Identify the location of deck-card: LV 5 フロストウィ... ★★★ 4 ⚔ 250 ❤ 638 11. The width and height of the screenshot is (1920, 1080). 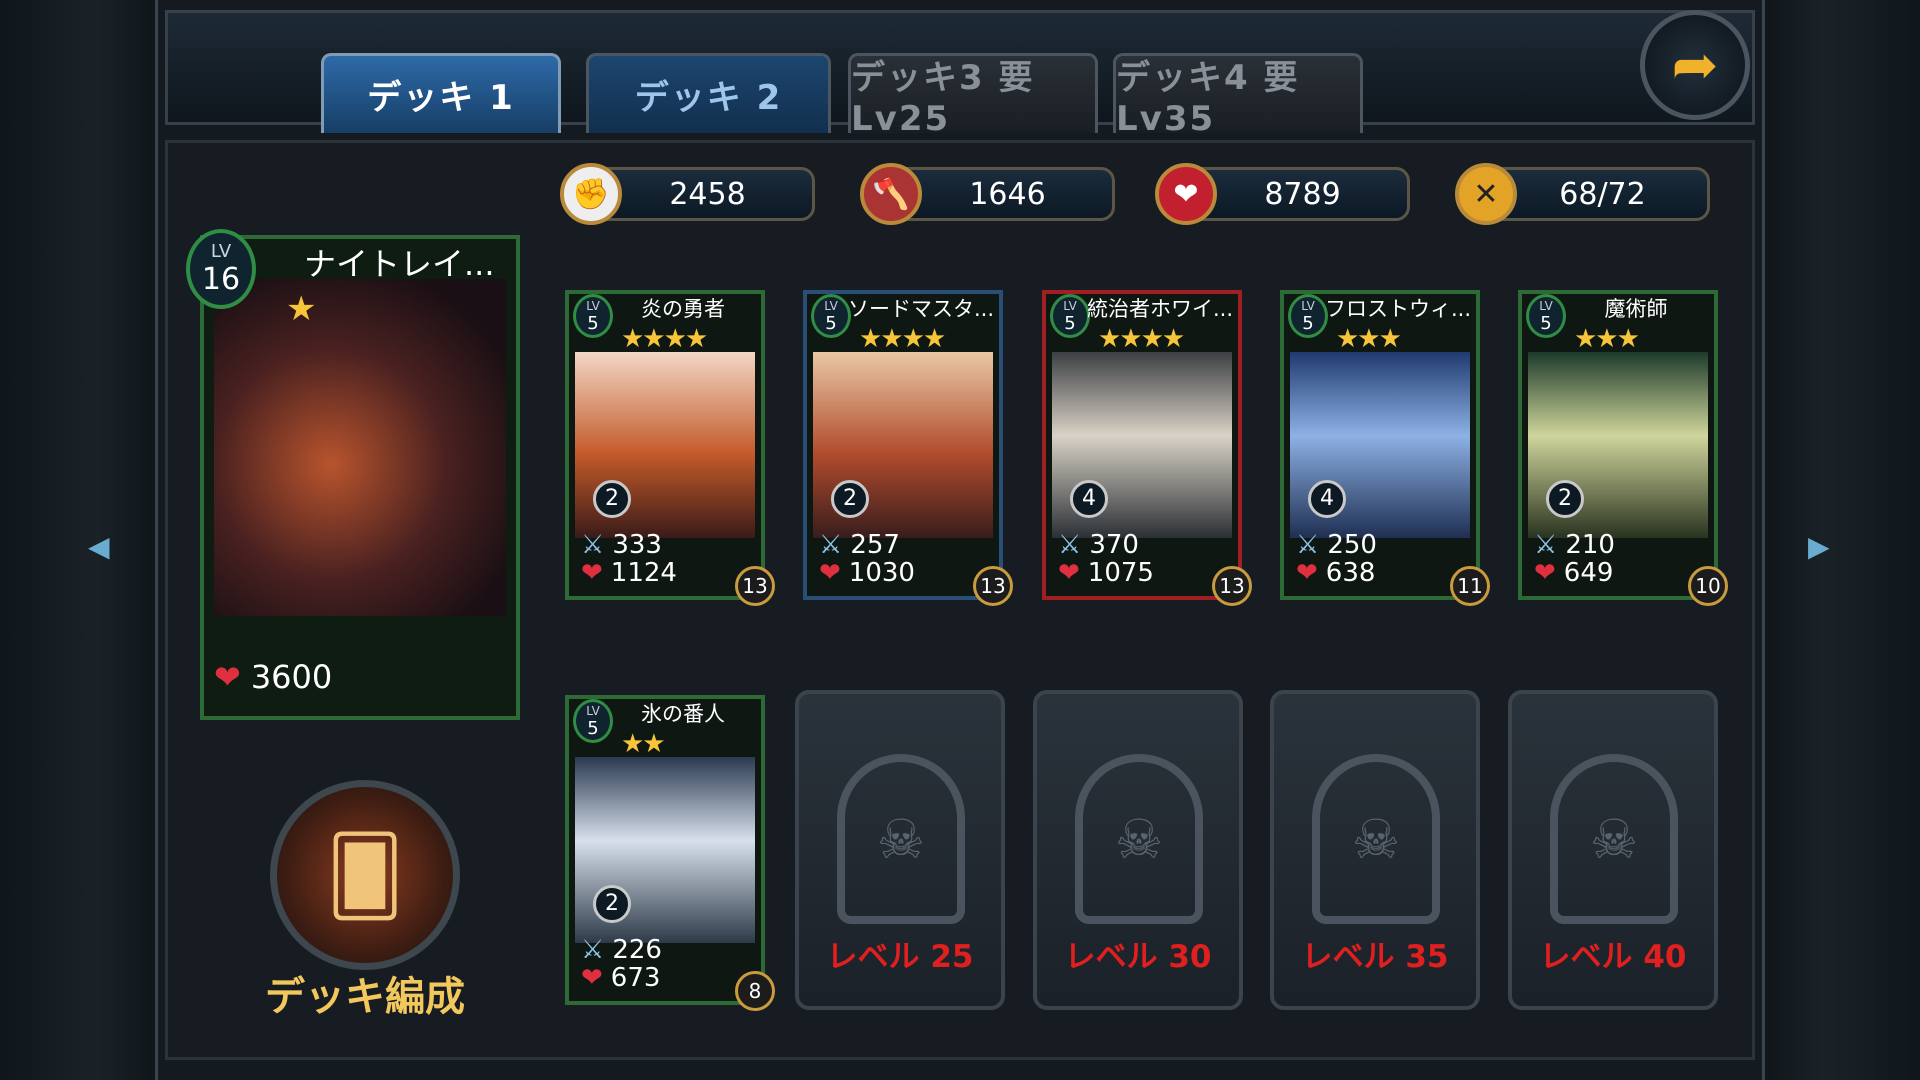
(1385, 448).